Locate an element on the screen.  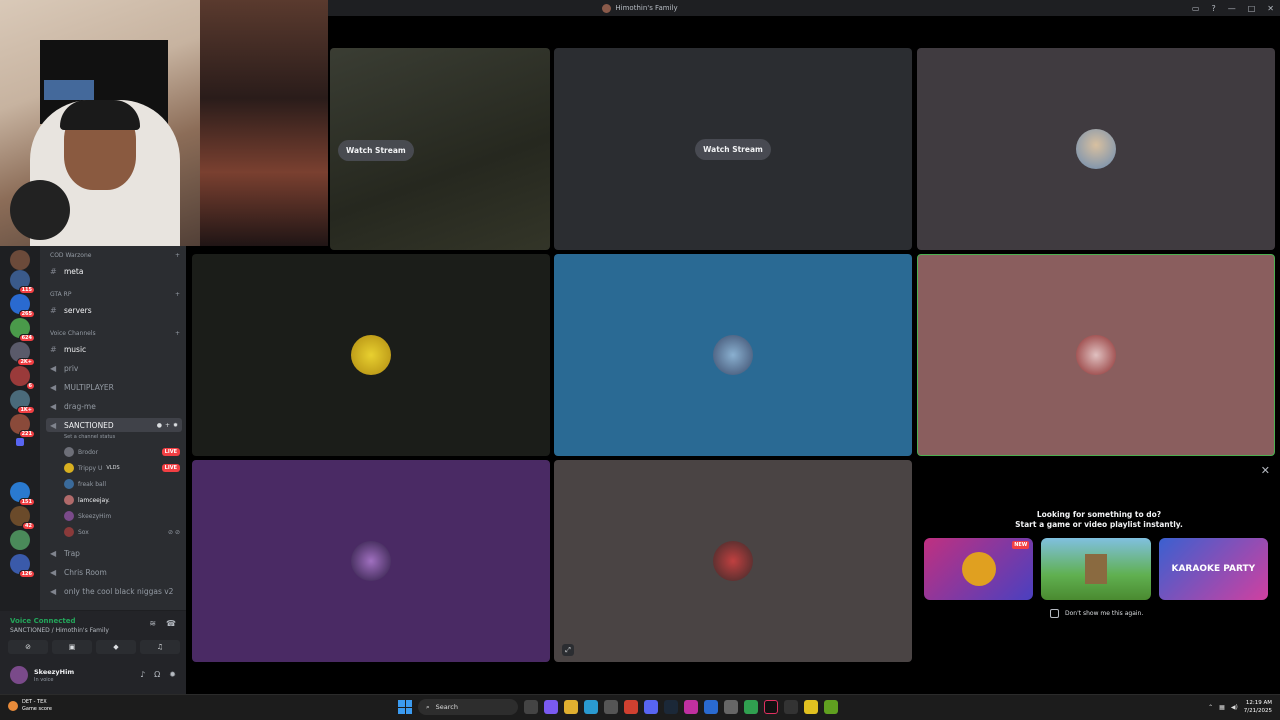
voice-user: freak ball is located at coordinates (122, 484).